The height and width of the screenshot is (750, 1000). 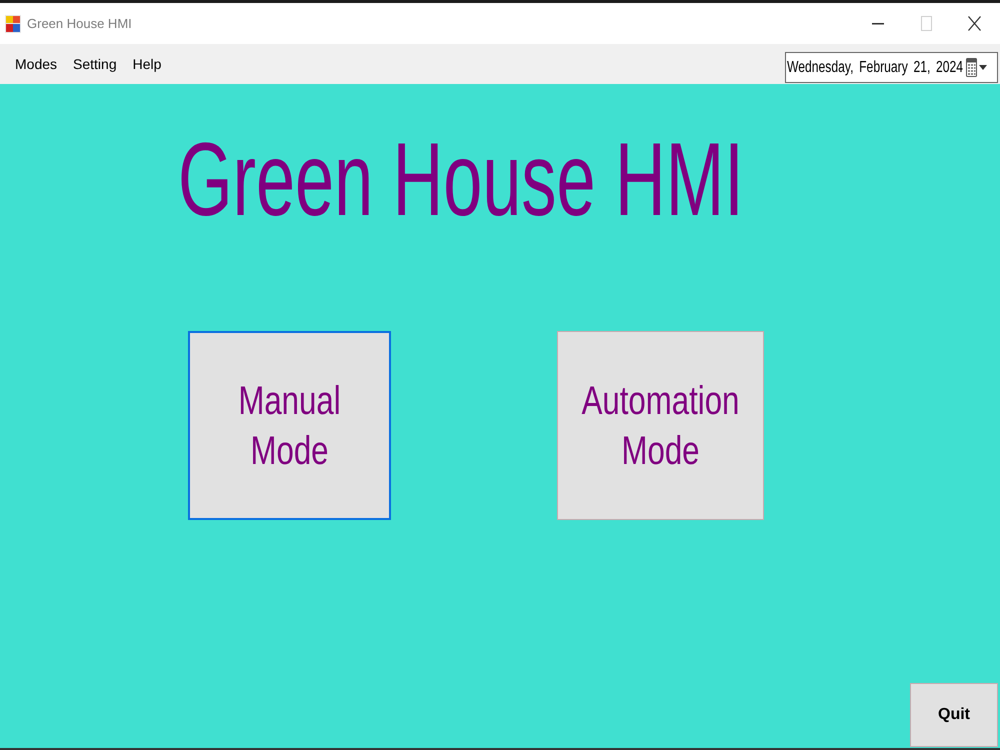 What do you see at coordinates (289, 425) in the screenshot?
I see `mode-button: Manual Mode` at bounding box center [289, 425].